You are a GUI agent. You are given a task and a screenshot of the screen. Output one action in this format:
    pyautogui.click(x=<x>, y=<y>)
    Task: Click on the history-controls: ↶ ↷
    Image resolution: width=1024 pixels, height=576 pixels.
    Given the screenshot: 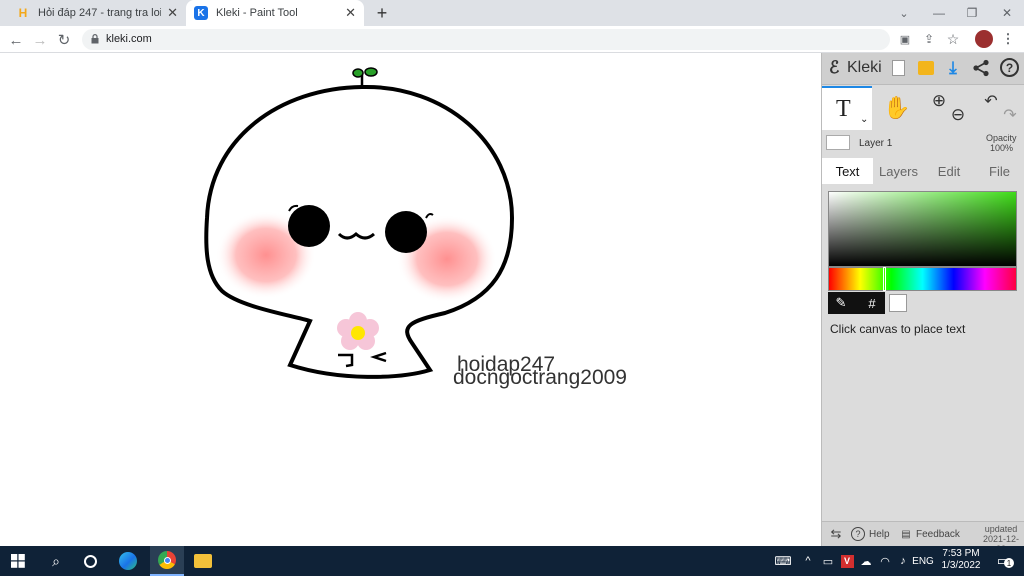 What is the action you would take?
    pyautogui.click(x=1001, y=108)
    